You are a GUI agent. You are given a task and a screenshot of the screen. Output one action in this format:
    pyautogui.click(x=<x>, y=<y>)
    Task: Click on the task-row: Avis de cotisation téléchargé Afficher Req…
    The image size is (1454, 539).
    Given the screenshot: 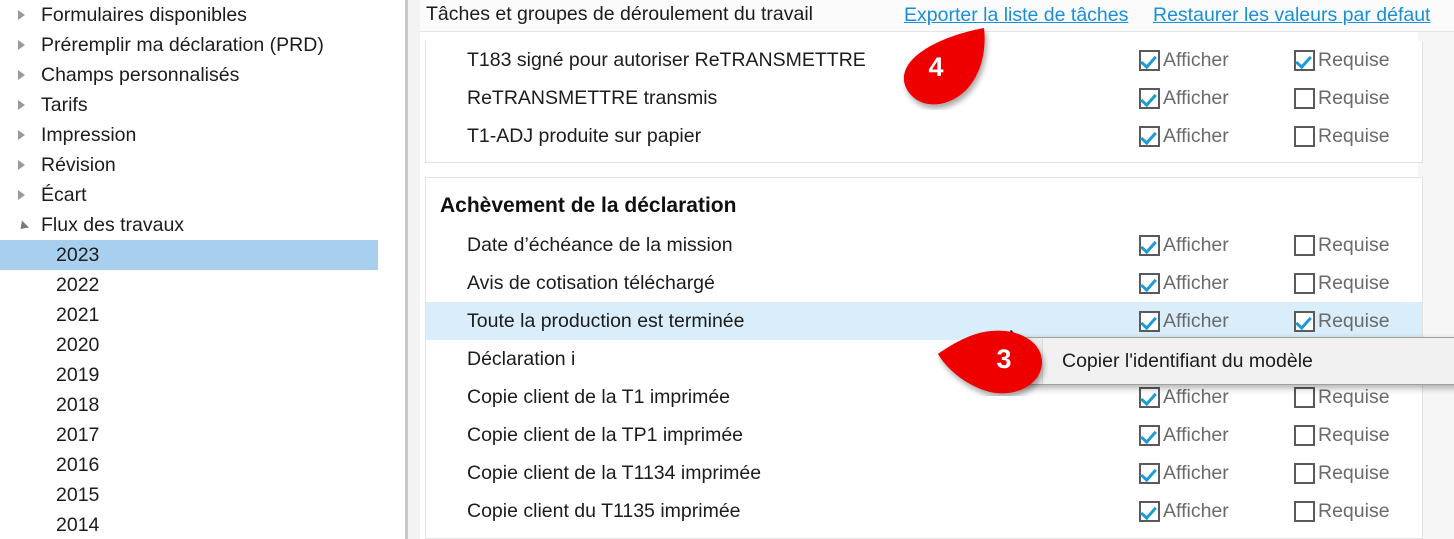 What is the action you would take?
    pyautogui.click(x=924, y=283)
    